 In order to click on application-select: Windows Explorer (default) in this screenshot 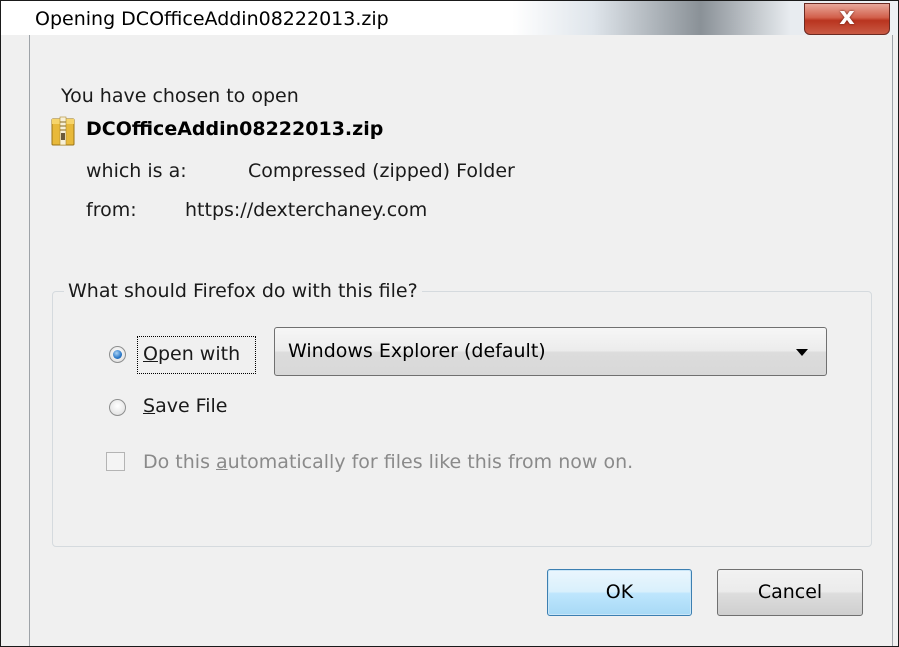, I will do `click(550, 351)`.